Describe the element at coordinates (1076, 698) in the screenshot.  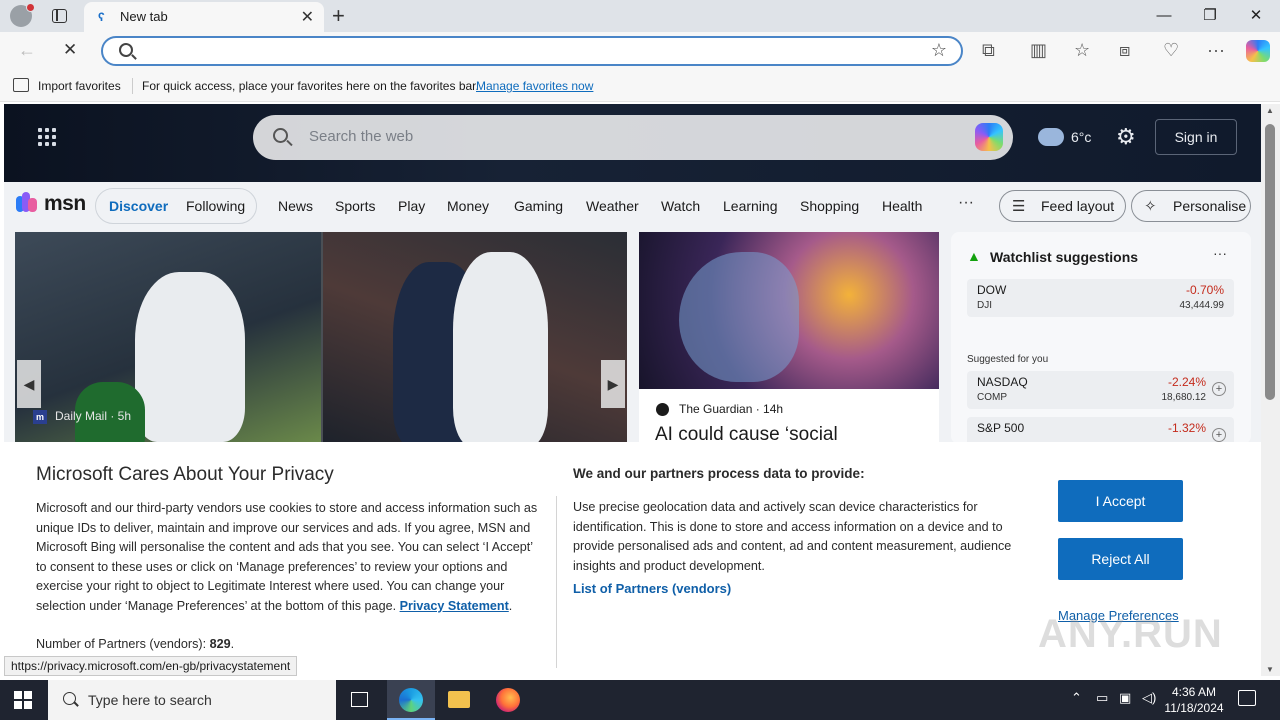
I see `chevron-up-icon: ⌃` at that location.